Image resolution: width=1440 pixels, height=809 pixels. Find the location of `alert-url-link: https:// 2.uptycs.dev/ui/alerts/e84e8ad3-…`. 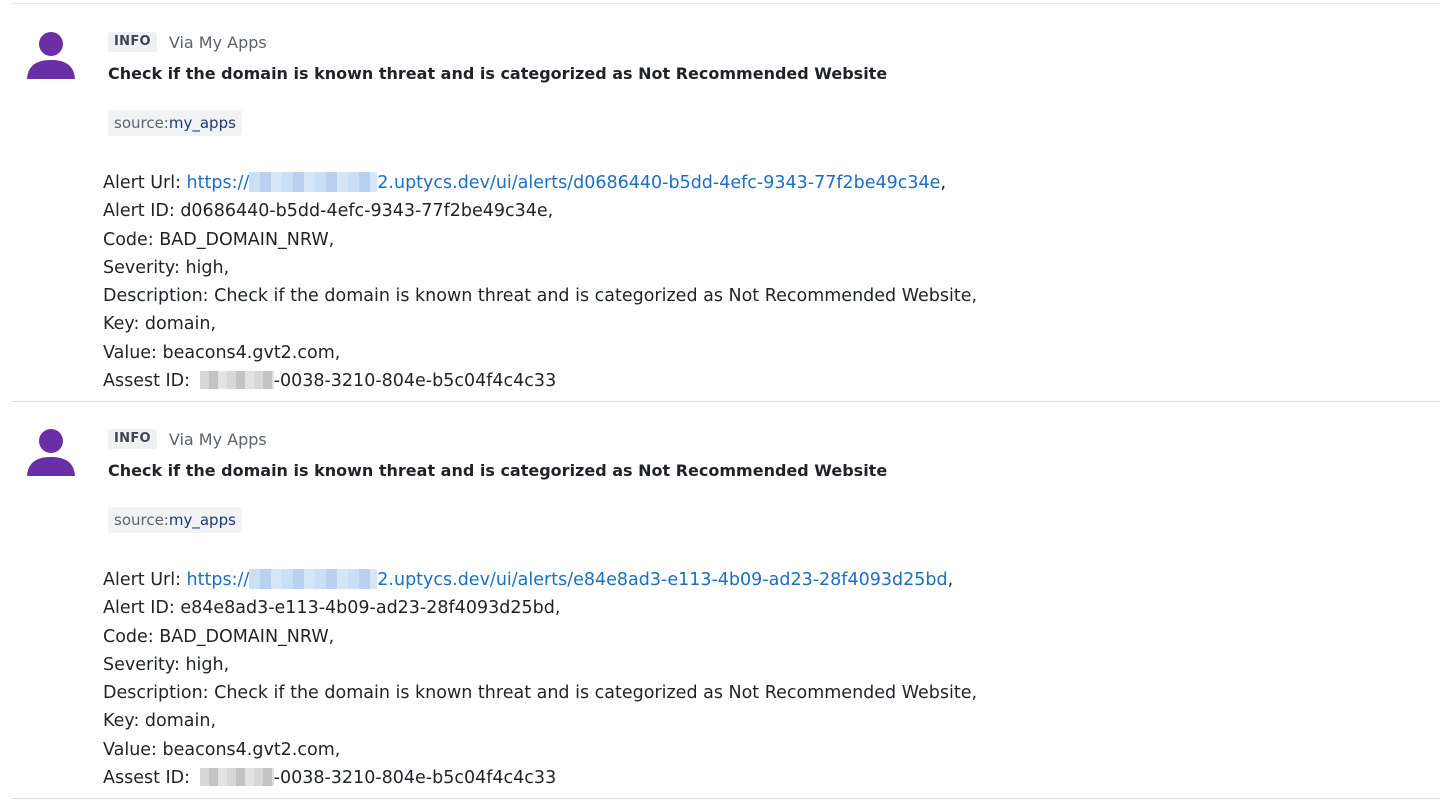

alert-url-link: https:// 2.uptycs.dev/ui/alerts/e84e8ad3-… is located at coordinates (567, 579).